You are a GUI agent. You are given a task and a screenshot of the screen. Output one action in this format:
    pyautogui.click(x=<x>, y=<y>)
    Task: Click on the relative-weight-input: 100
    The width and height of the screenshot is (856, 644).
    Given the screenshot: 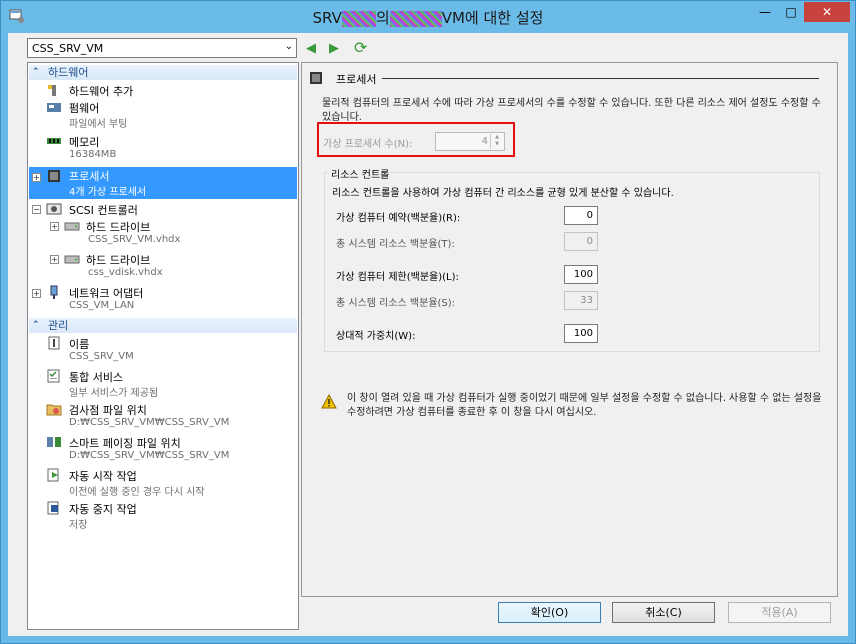 What is the action you would take?
    pyautogui.click(x=581, y=333)
    